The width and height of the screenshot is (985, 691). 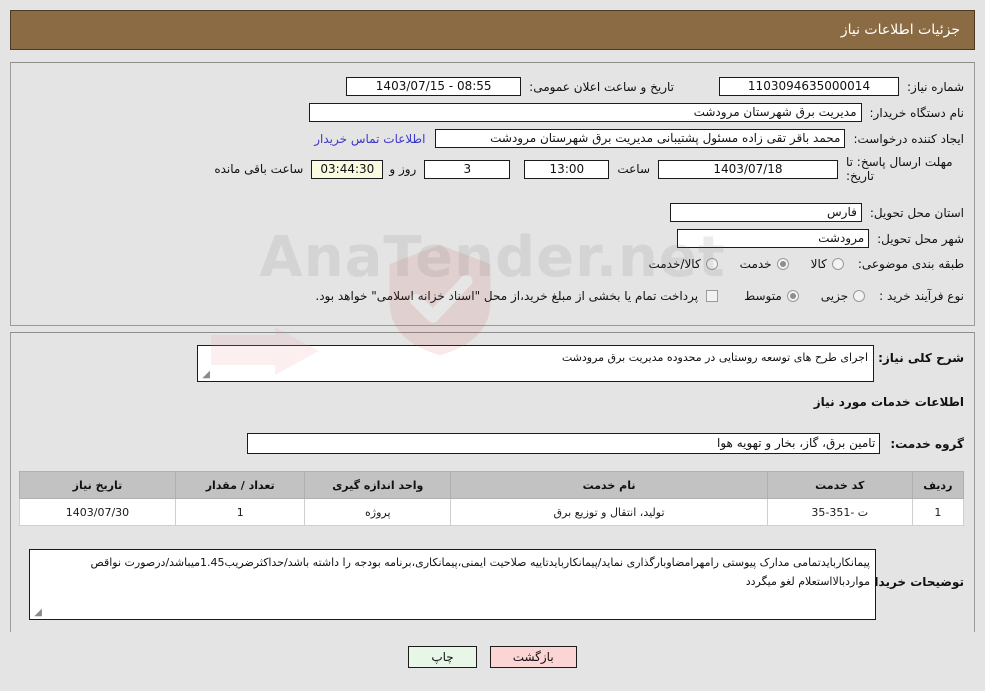 I want to click on cell-service-code: ت -351-35, so click(x=839, y=512).